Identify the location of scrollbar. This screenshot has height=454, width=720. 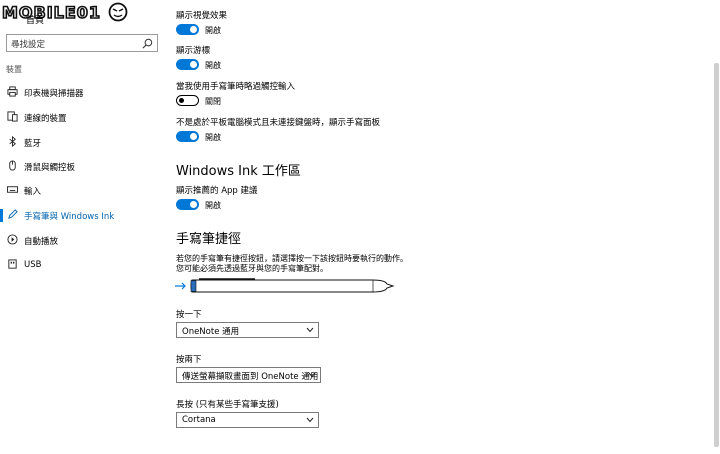
(716, 227).